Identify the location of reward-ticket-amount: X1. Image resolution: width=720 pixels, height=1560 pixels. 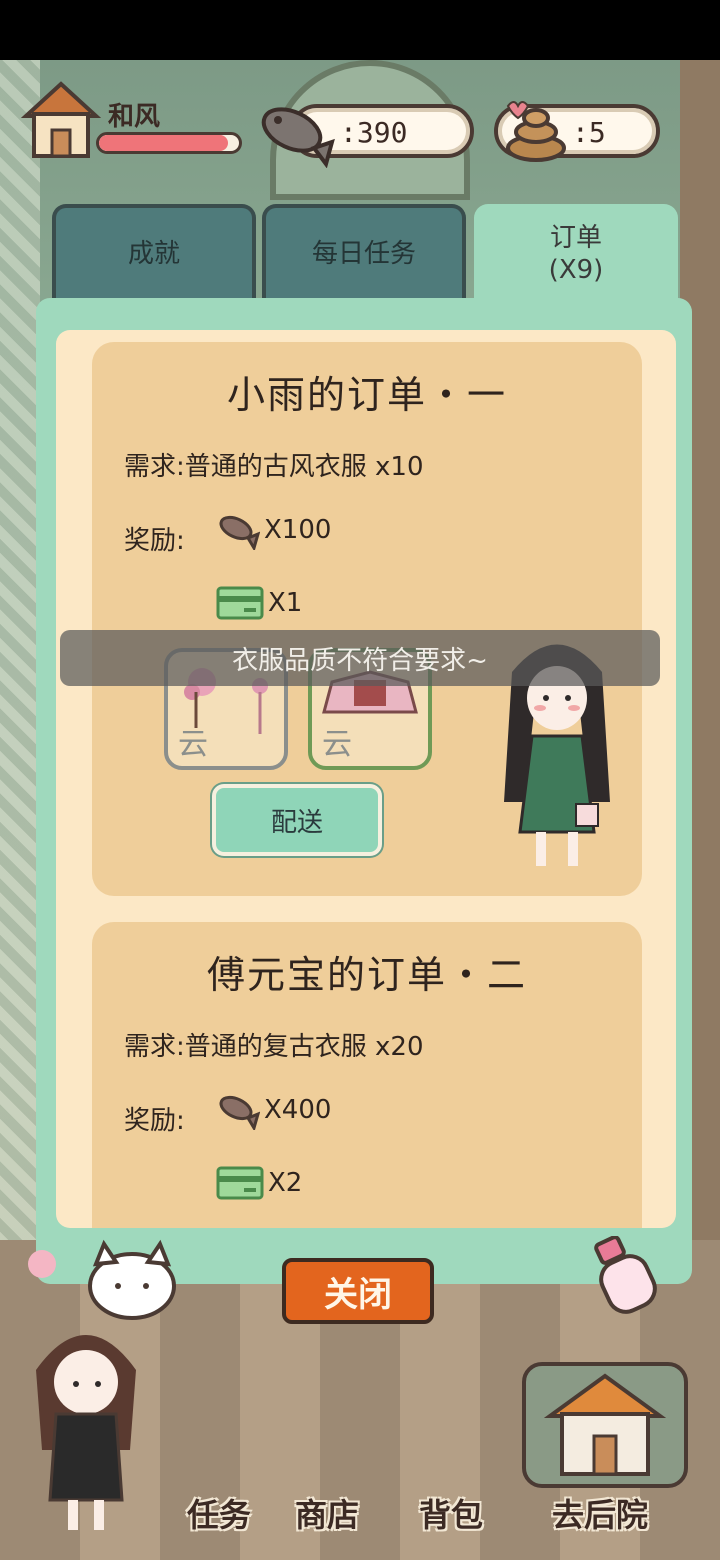
(285, 603).